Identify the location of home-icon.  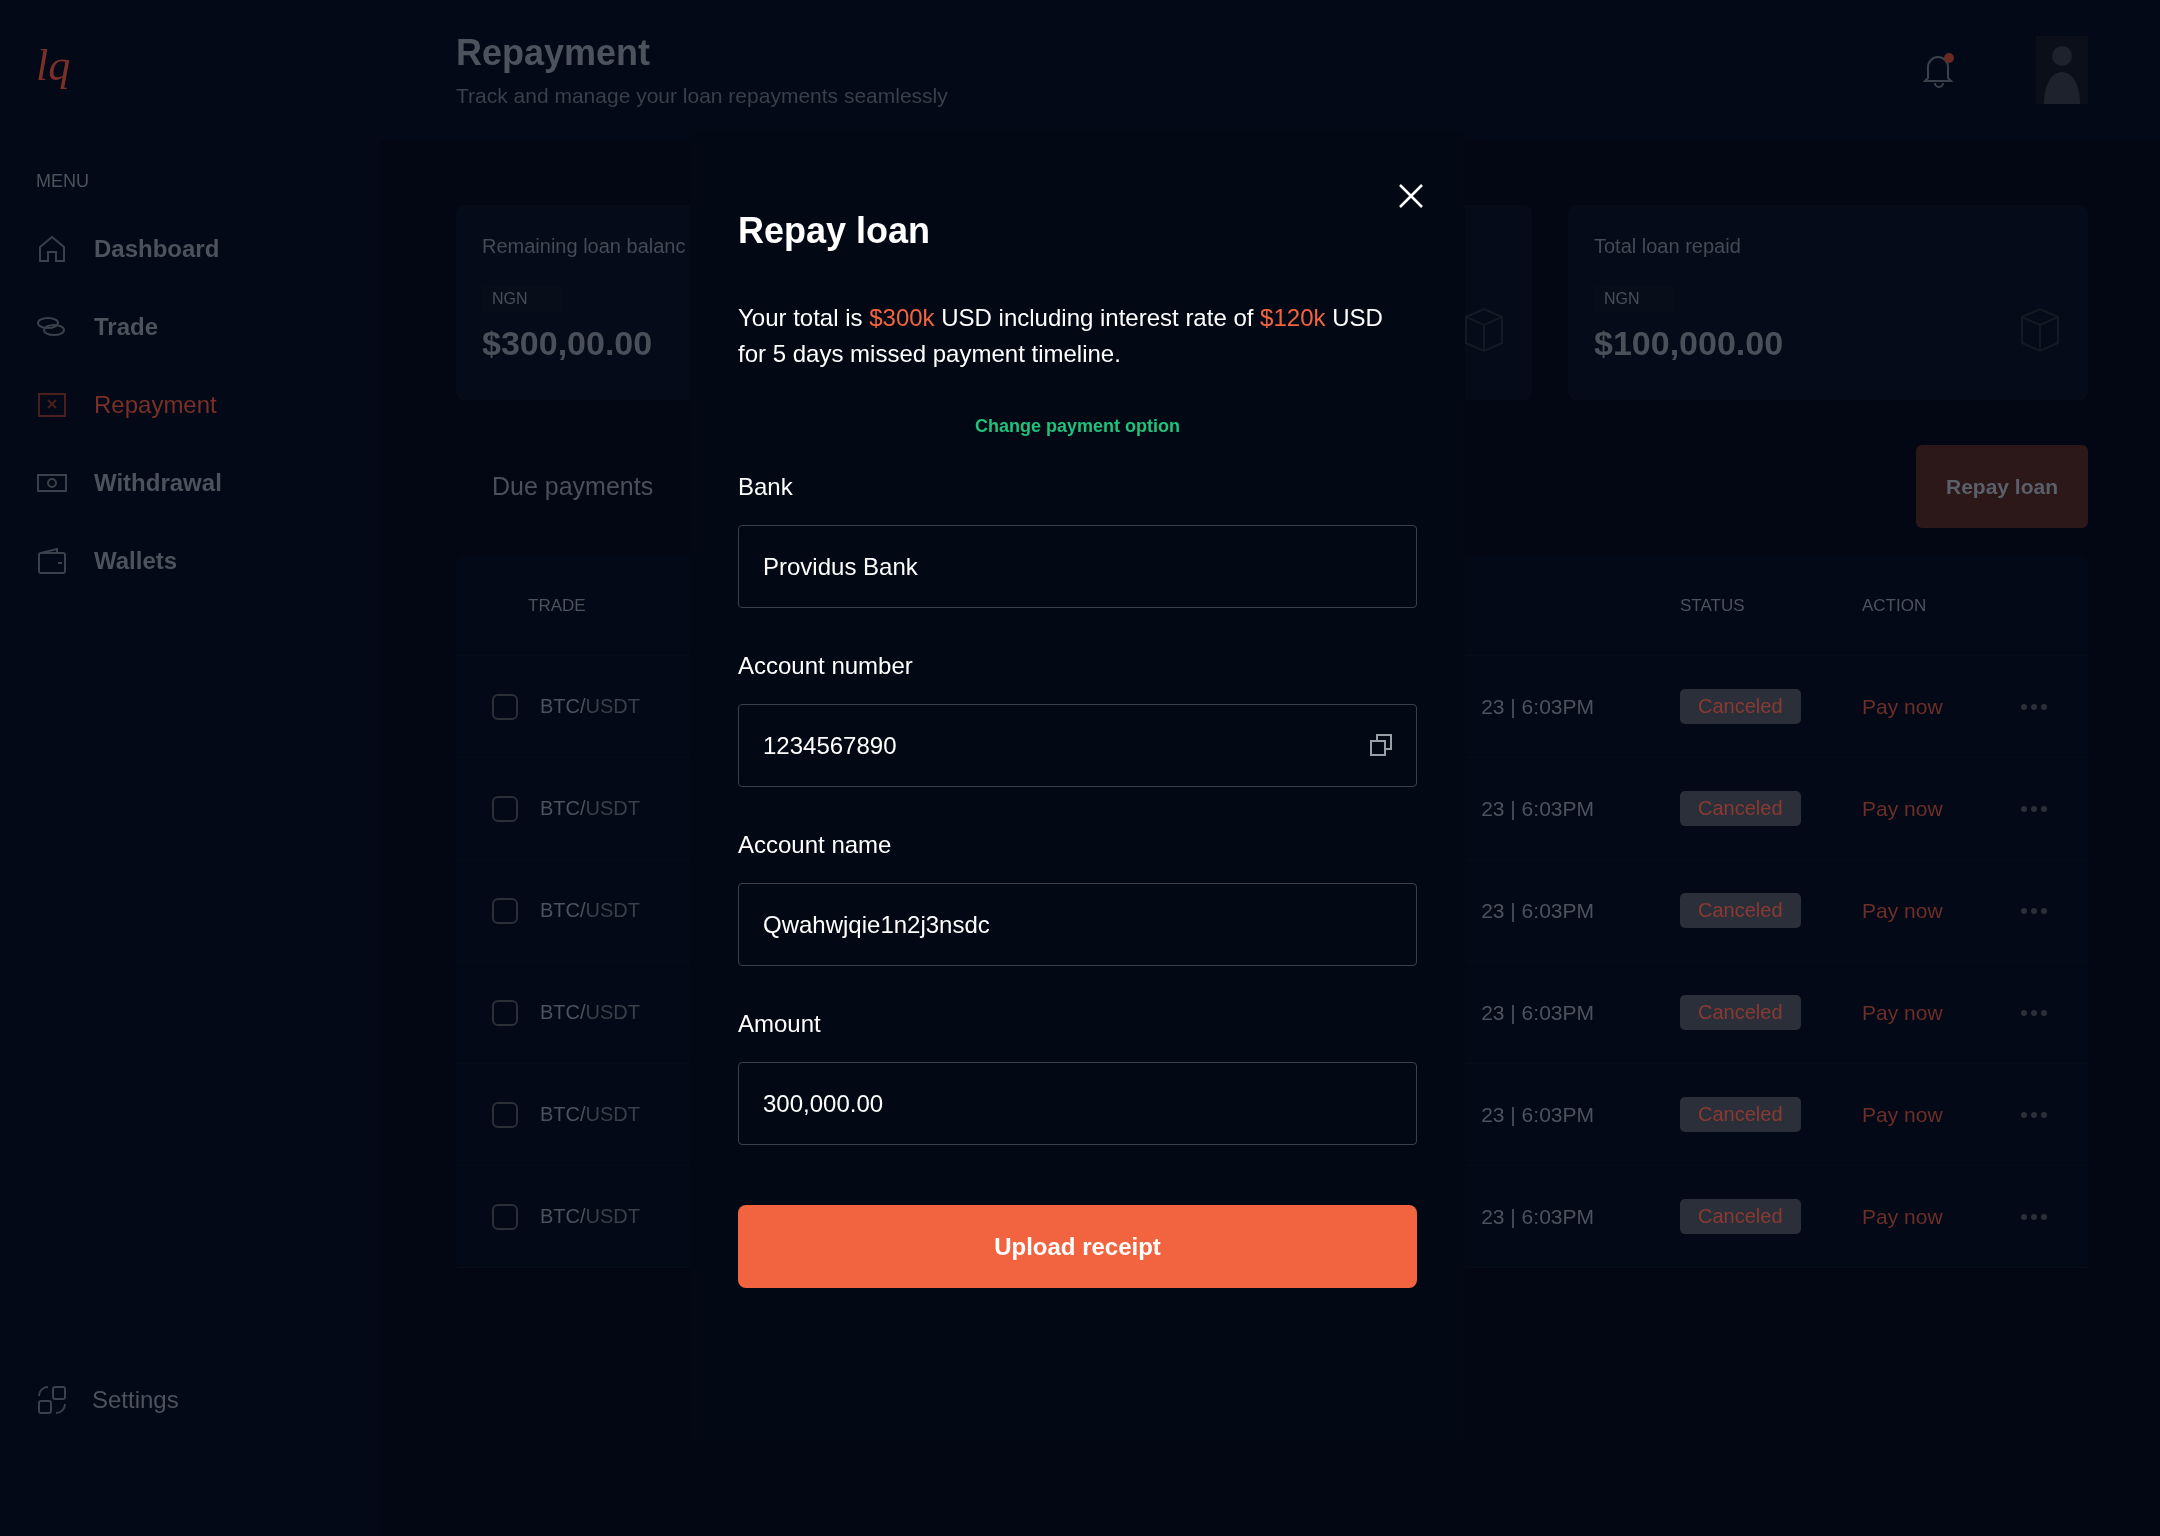
(52, 249).